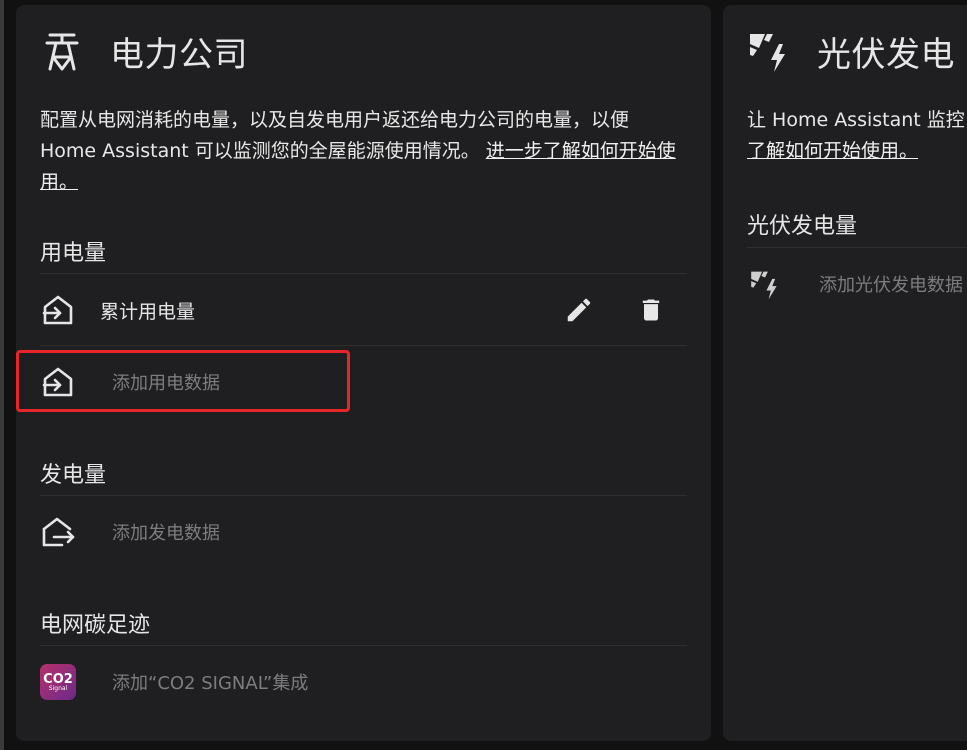  Describe the element at coordinates (148, 311) in the screenshot. I see `consumption-item-label: 累计用电量` at that location.